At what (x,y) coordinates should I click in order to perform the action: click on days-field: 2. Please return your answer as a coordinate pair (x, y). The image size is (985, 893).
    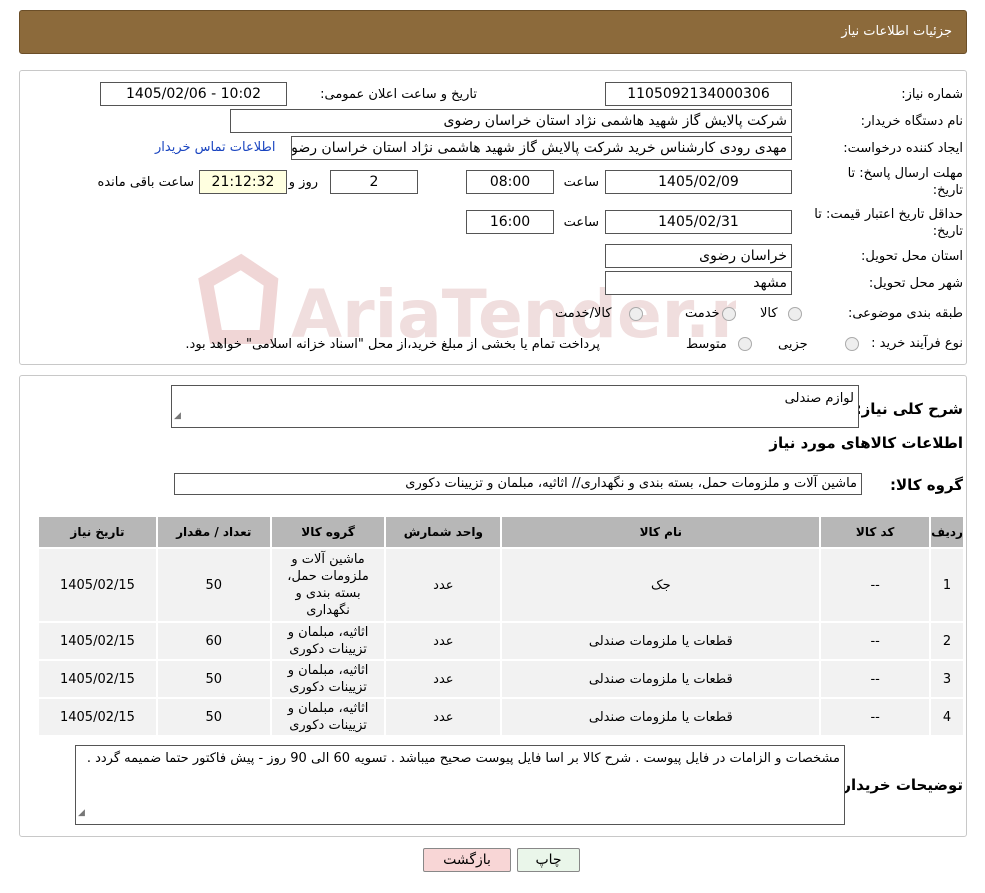
    Looking at the image, I should click on (374, 182).